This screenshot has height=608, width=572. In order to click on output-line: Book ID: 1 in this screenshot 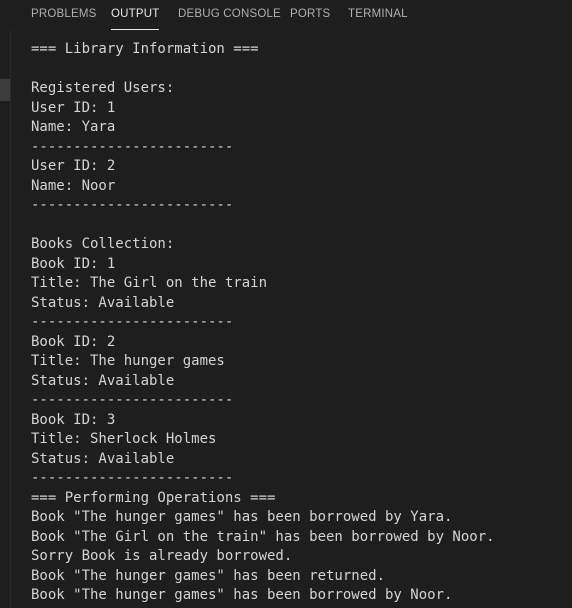, I will do `click(73, 263)`.